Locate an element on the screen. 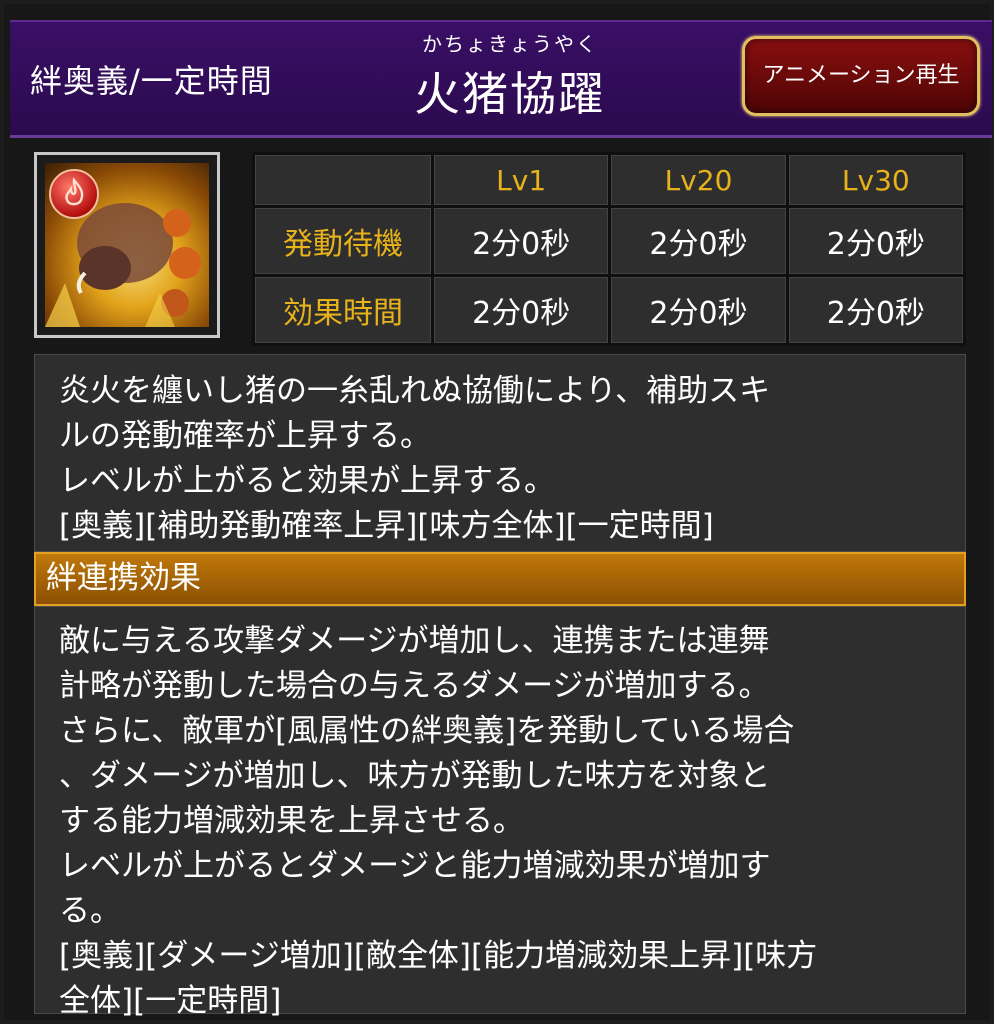 This screenshot has height=1024, width=994. level-header: Lv30 is located at coordinates (875, 180).